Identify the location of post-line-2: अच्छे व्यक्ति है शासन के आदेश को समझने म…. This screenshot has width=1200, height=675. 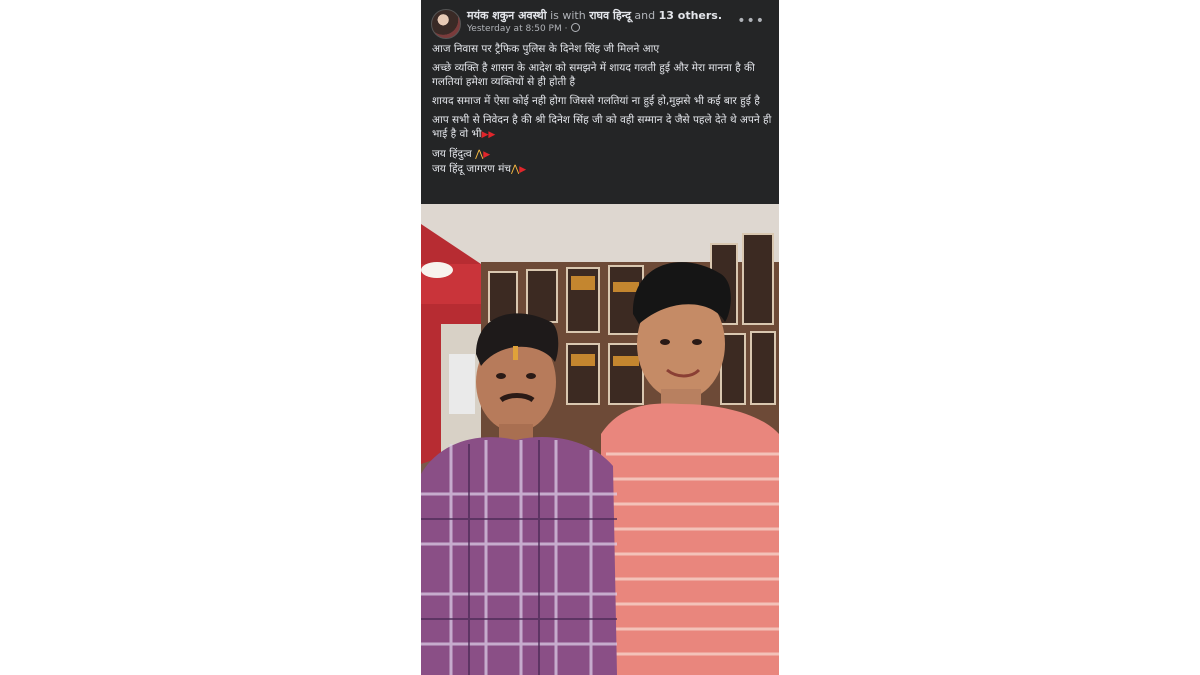
(593, 75).